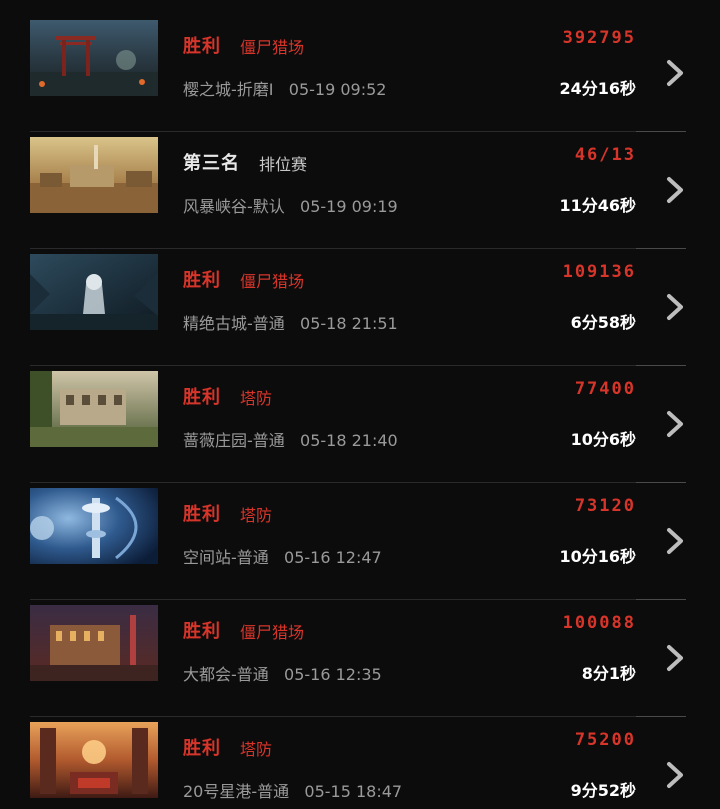 This screenshot has height=809, width=720. Describe the element at coordinates (349, 440) in the screenshot. I see `match-datetime: 05-18 21:40` at that location.